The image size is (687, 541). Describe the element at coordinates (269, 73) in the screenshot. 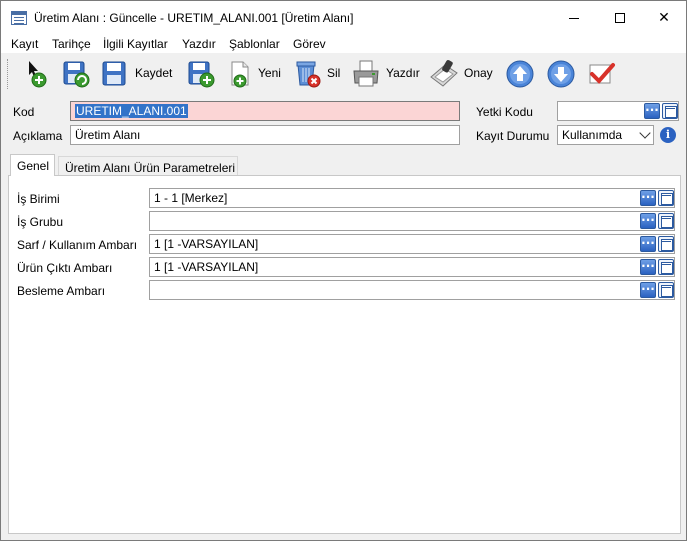

I see `new-button-label: Yeni` at that location.